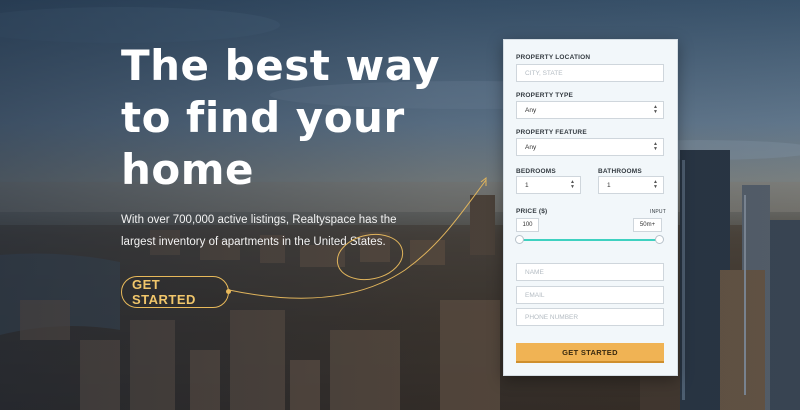 Image resolution: width=800 pixels, height=410 pixels. I want to click on headline-line-3: home, so click(286, 170).